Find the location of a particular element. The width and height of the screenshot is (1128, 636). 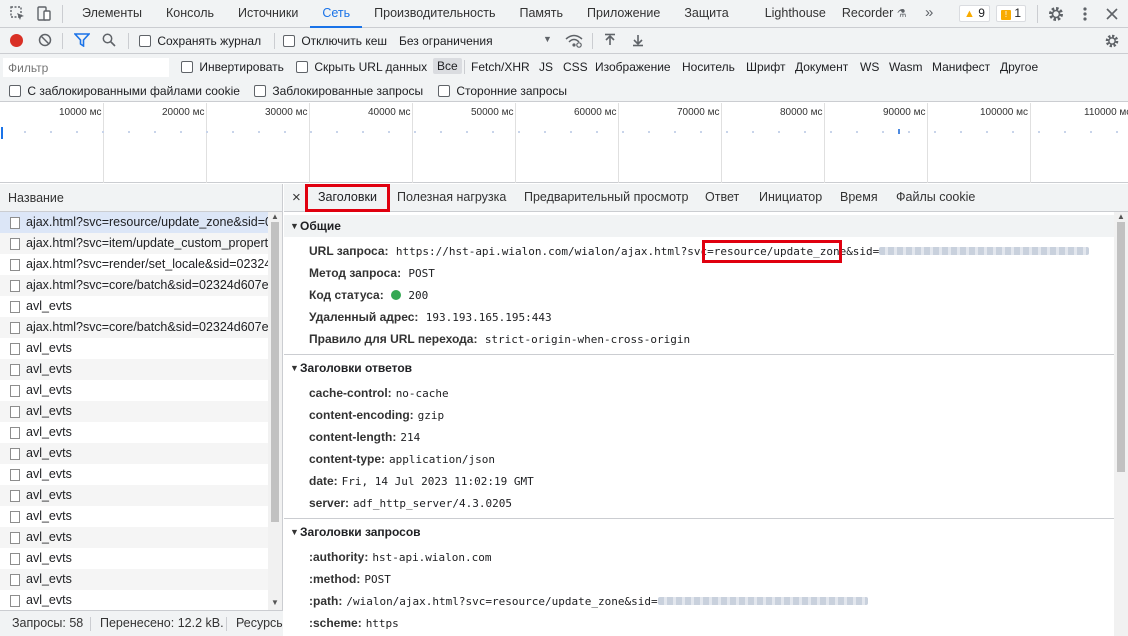

header-name: :path: is located at coordinates (326, 601).